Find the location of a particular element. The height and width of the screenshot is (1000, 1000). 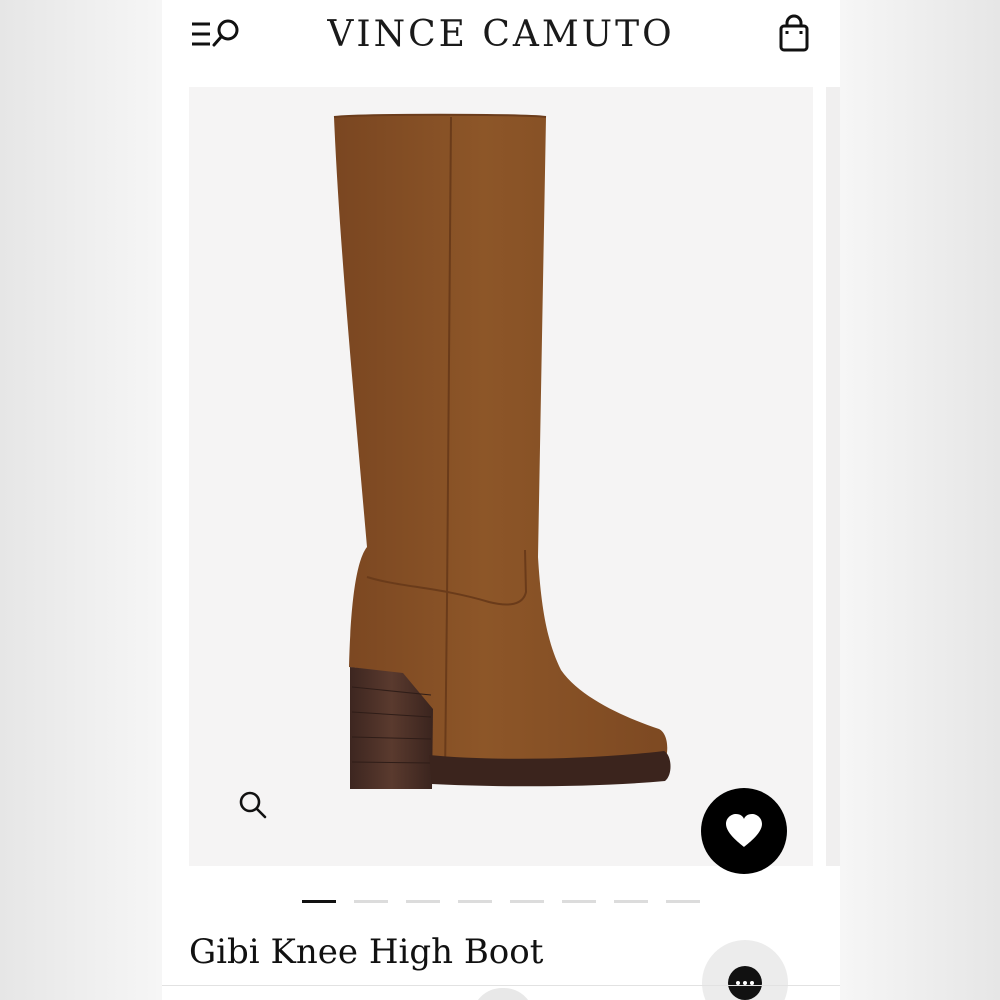

chat-button is located at coordinates (745, 970).